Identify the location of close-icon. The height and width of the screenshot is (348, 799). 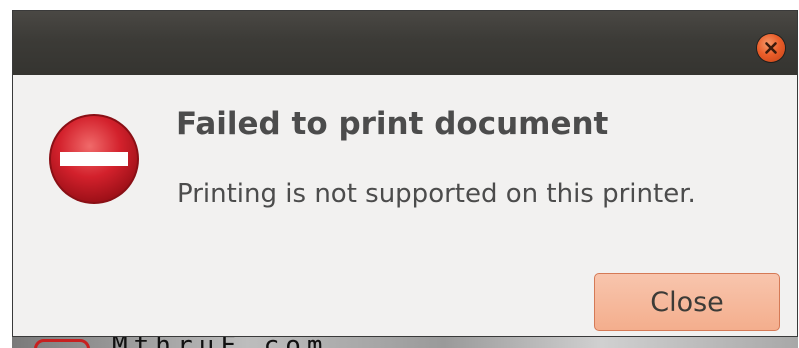
(771, 48).